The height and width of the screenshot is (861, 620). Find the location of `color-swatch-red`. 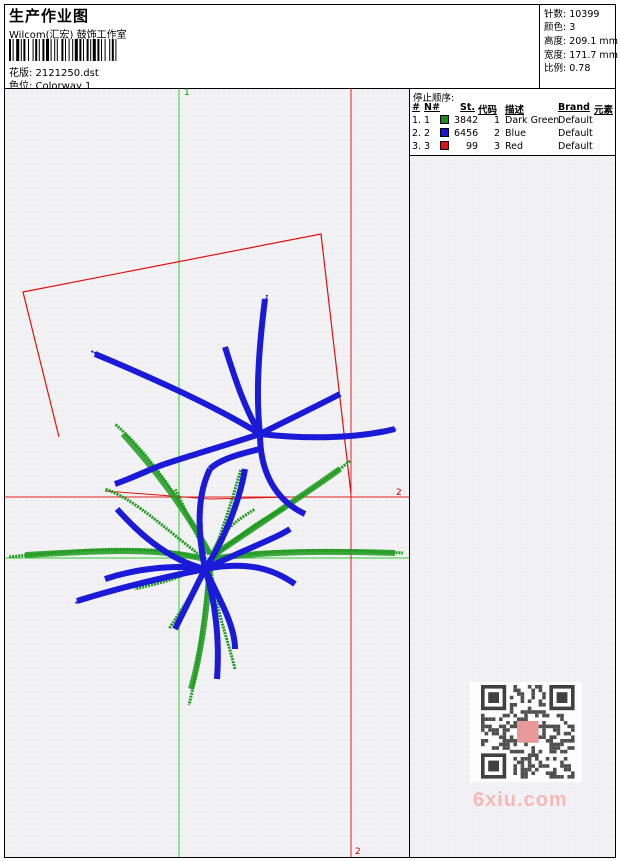

color-swatch-red is located at coordinates (444, 145).